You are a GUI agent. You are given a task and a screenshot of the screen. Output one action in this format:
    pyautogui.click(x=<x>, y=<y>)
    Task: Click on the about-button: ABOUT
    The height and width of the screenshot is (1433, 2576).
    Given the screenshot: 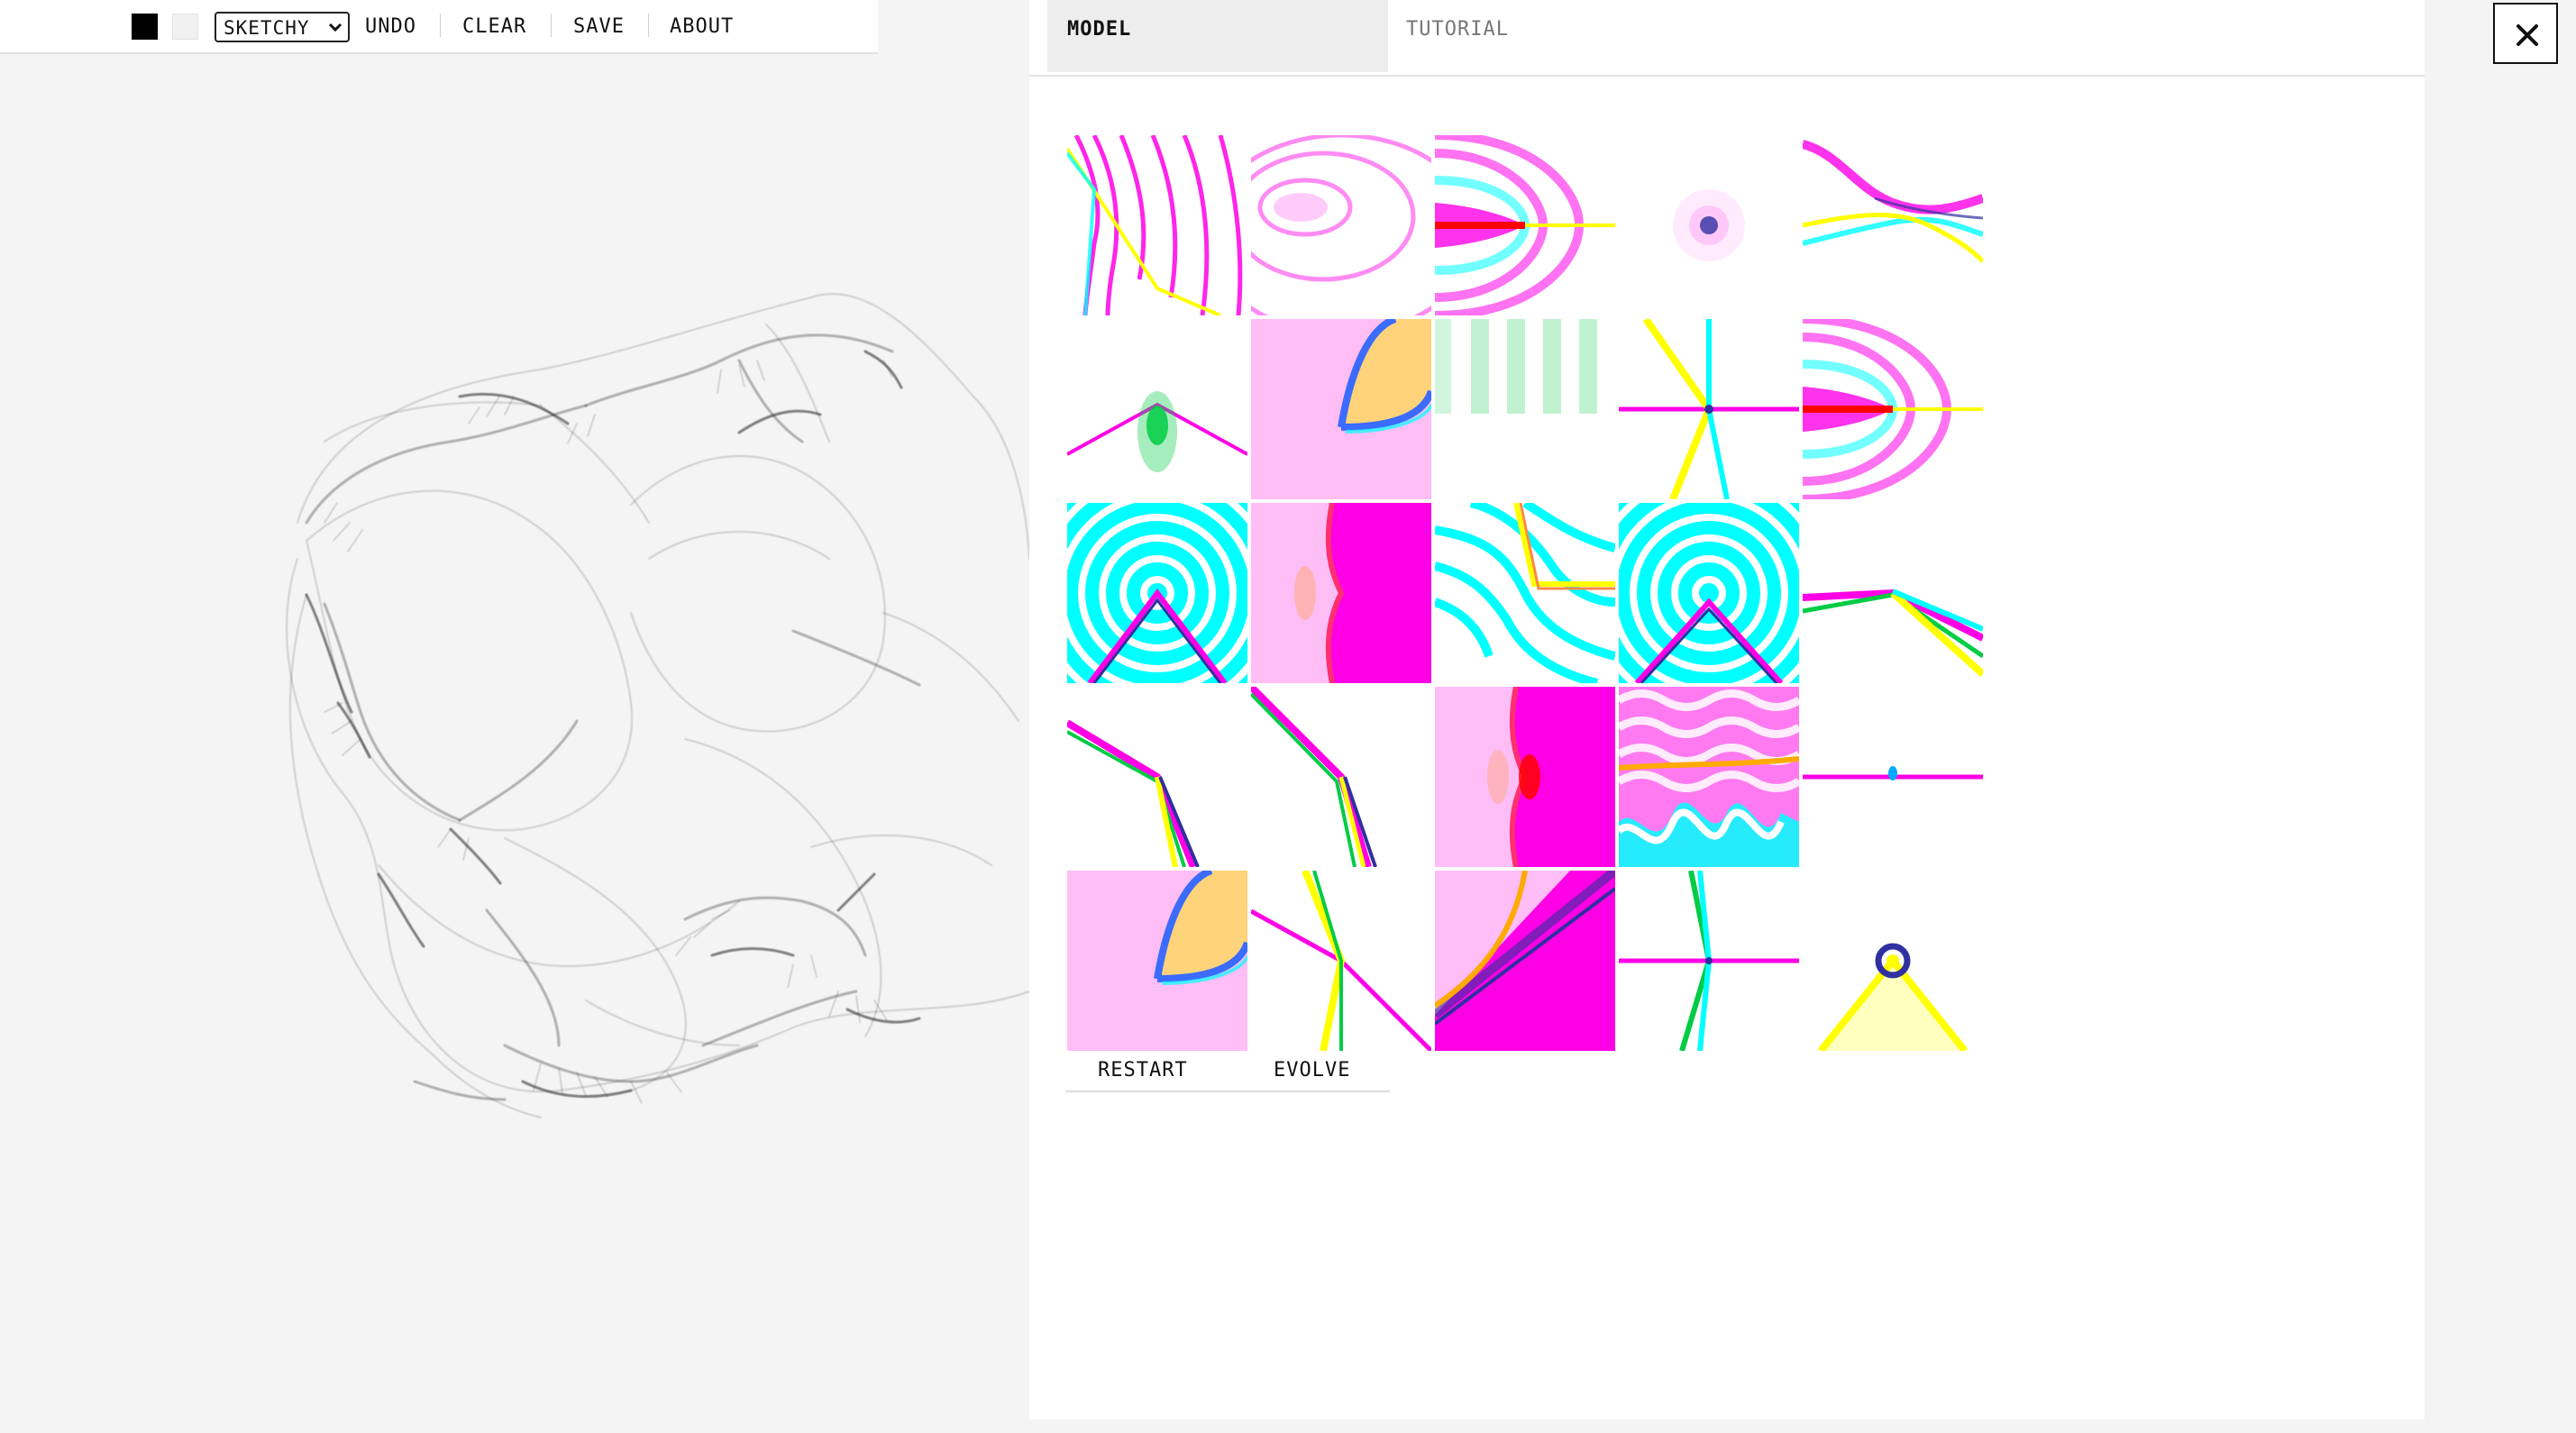 What is the action you would take?
    pyautogui.click(x=702, y=26)
    